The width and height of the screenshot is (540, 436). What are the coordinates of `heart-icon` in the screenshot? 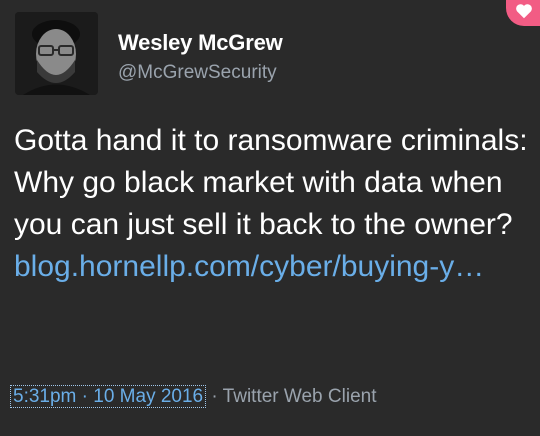 It's located at (524, 11).